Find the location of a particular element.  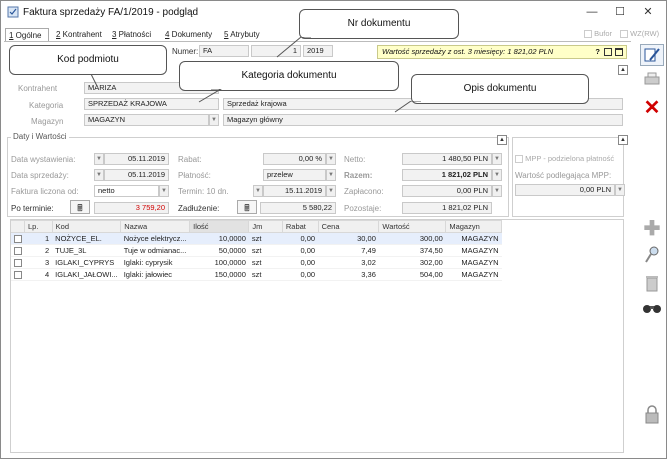

numer-prefix-field: FA is located at coordinates (224, 51).